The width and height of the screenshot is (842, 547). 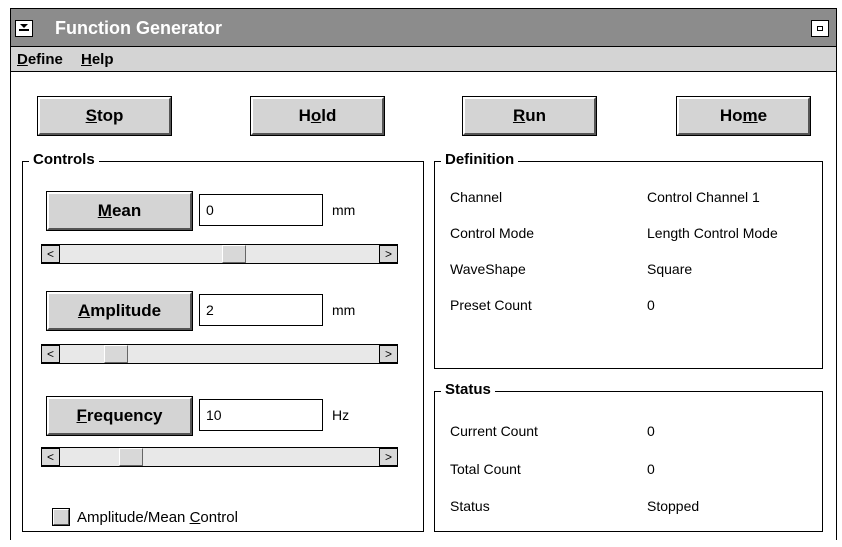 I want to click on status-group-title: Status, so click(x=468, y=390).